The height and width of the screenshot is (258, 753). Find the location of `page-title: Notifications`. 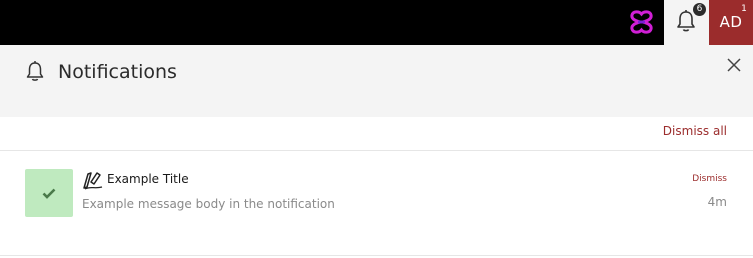

page-title: Notifications is located at coordinates (117, 72).